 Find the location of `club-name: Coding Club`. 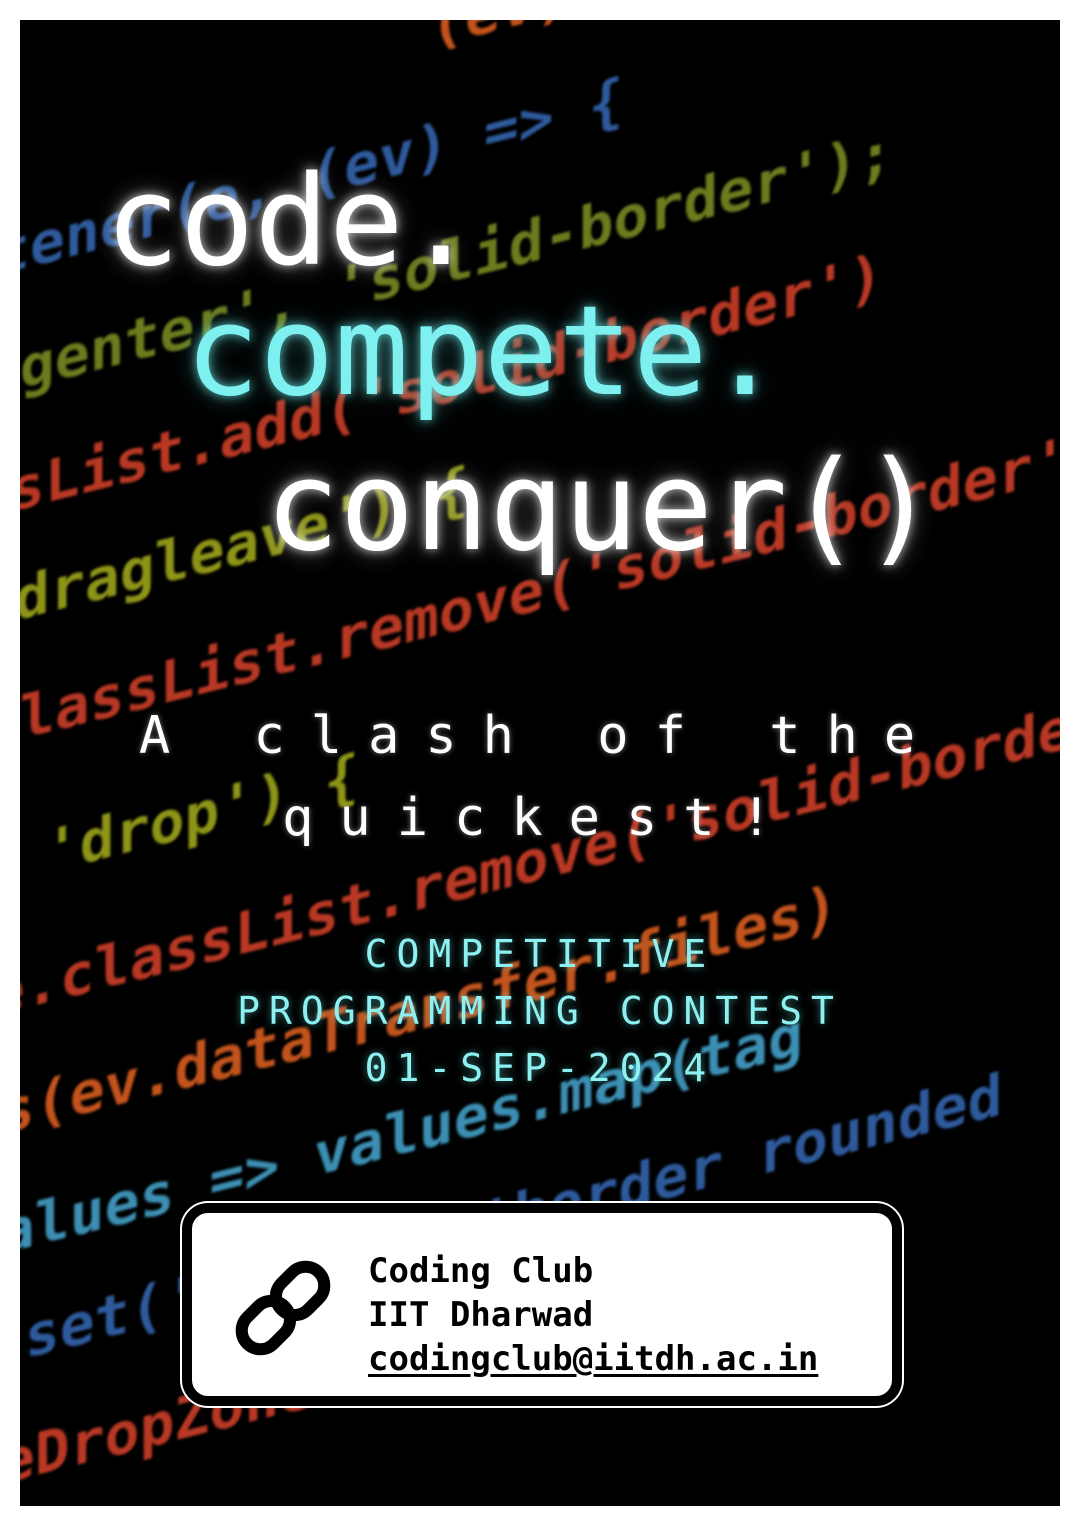

club-name: Coding Club is located at coordinates (481, 1271).